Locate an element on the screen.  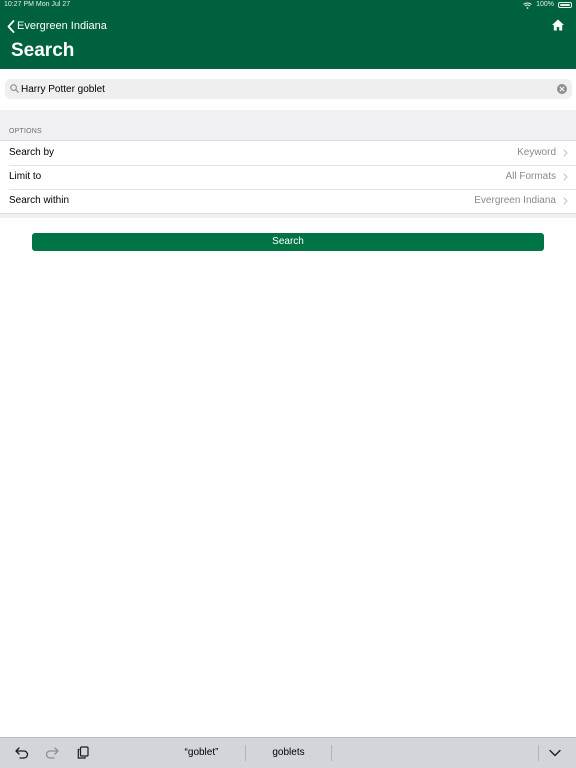
option-label: Limit to is located at coordinates (25, 176).